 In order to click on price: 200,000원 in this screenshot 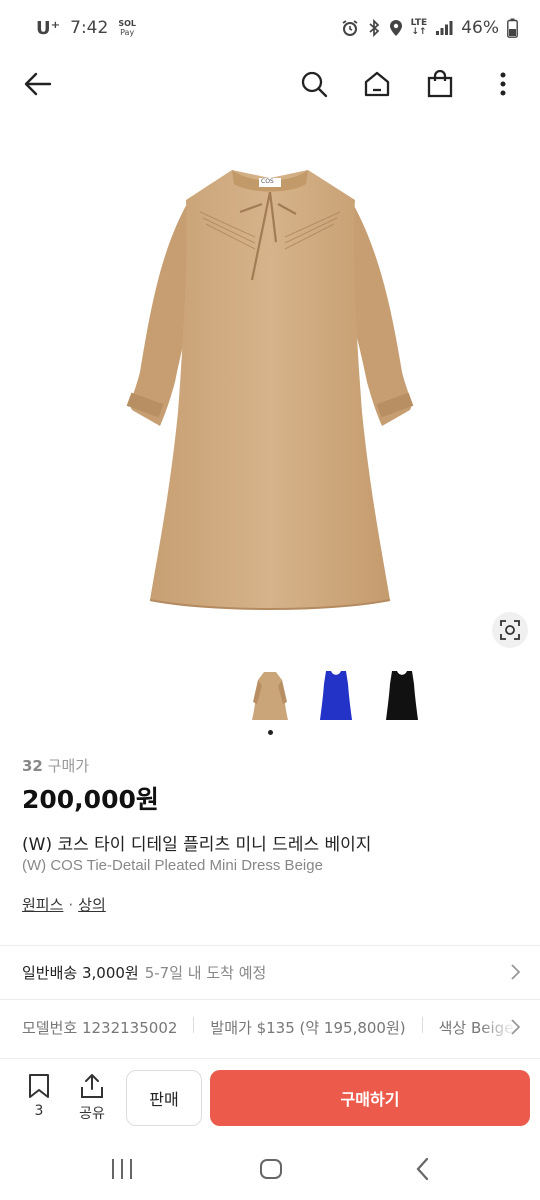, I will do `click(90, 799)`.